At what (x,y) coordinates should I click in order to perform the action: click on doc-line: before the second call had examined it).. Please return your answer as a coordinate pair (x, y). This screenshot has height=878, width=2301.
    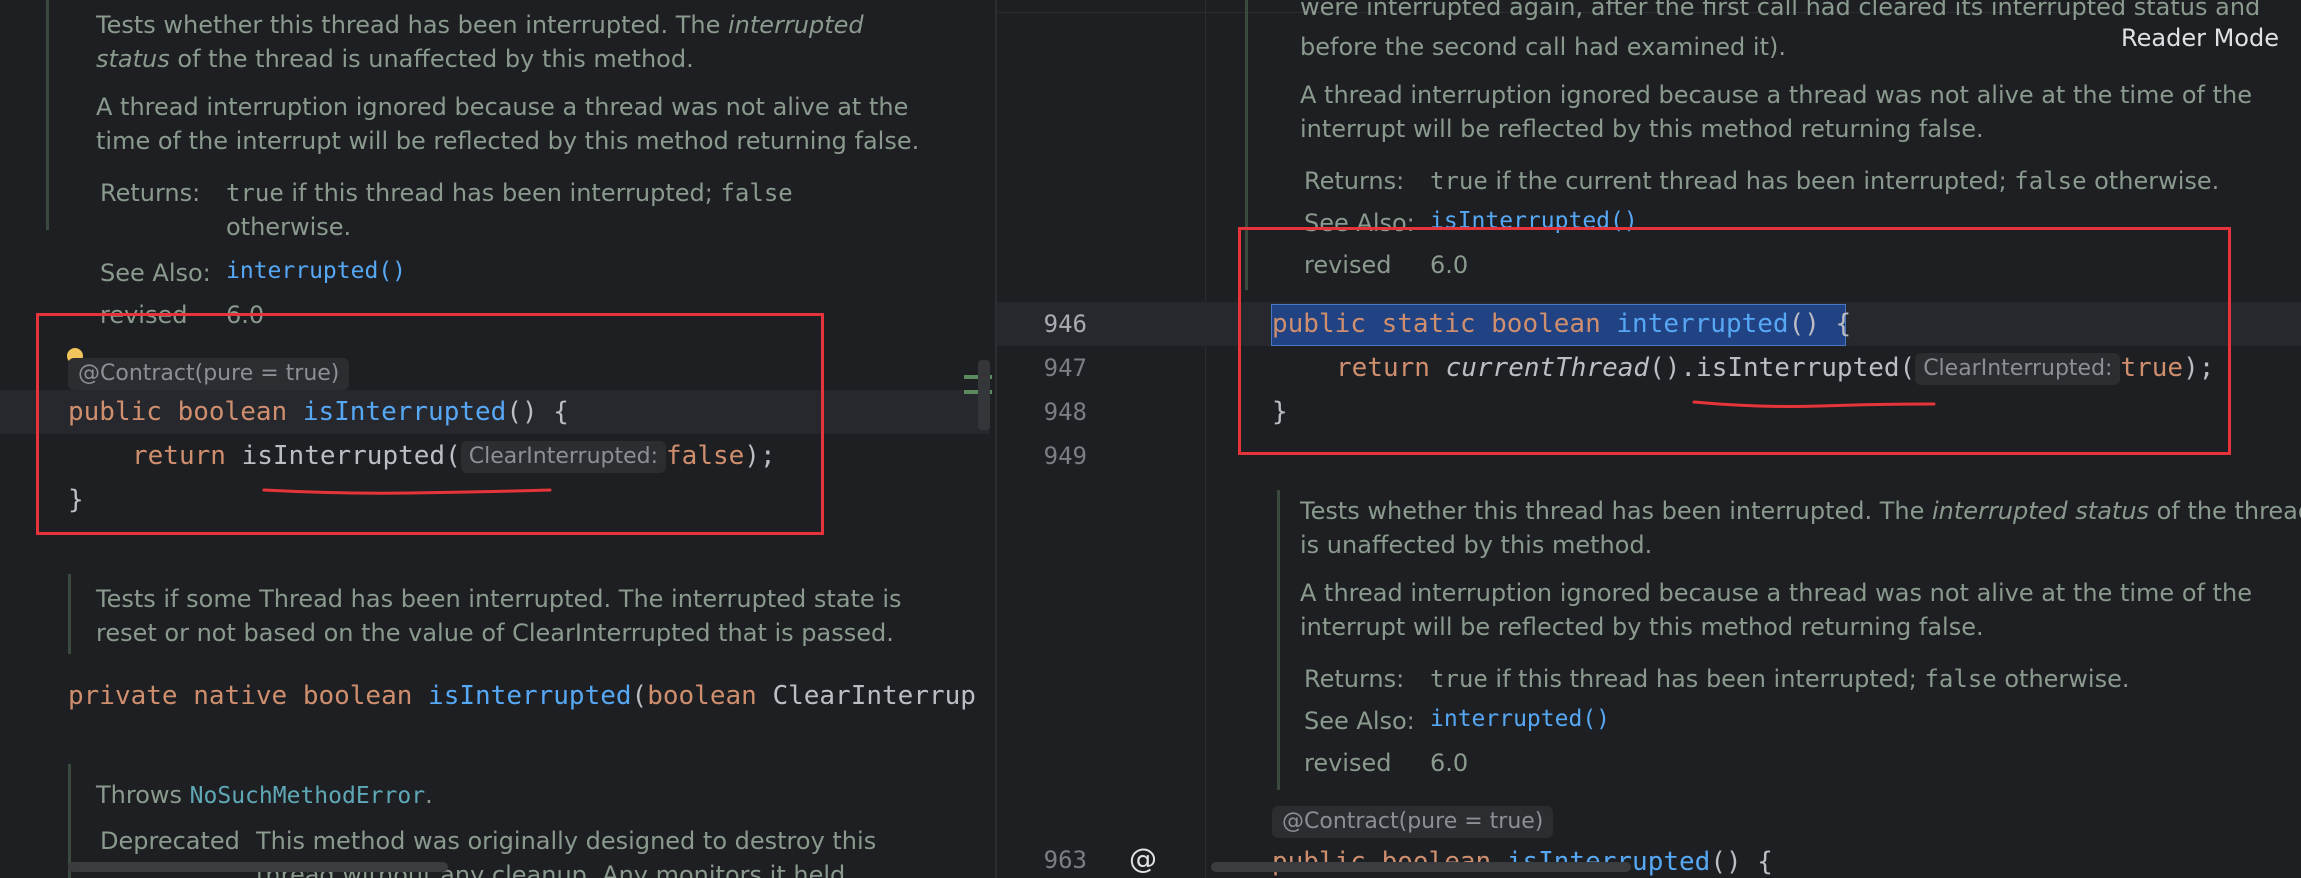
    Looking at the image, I should click on (1543, 47).